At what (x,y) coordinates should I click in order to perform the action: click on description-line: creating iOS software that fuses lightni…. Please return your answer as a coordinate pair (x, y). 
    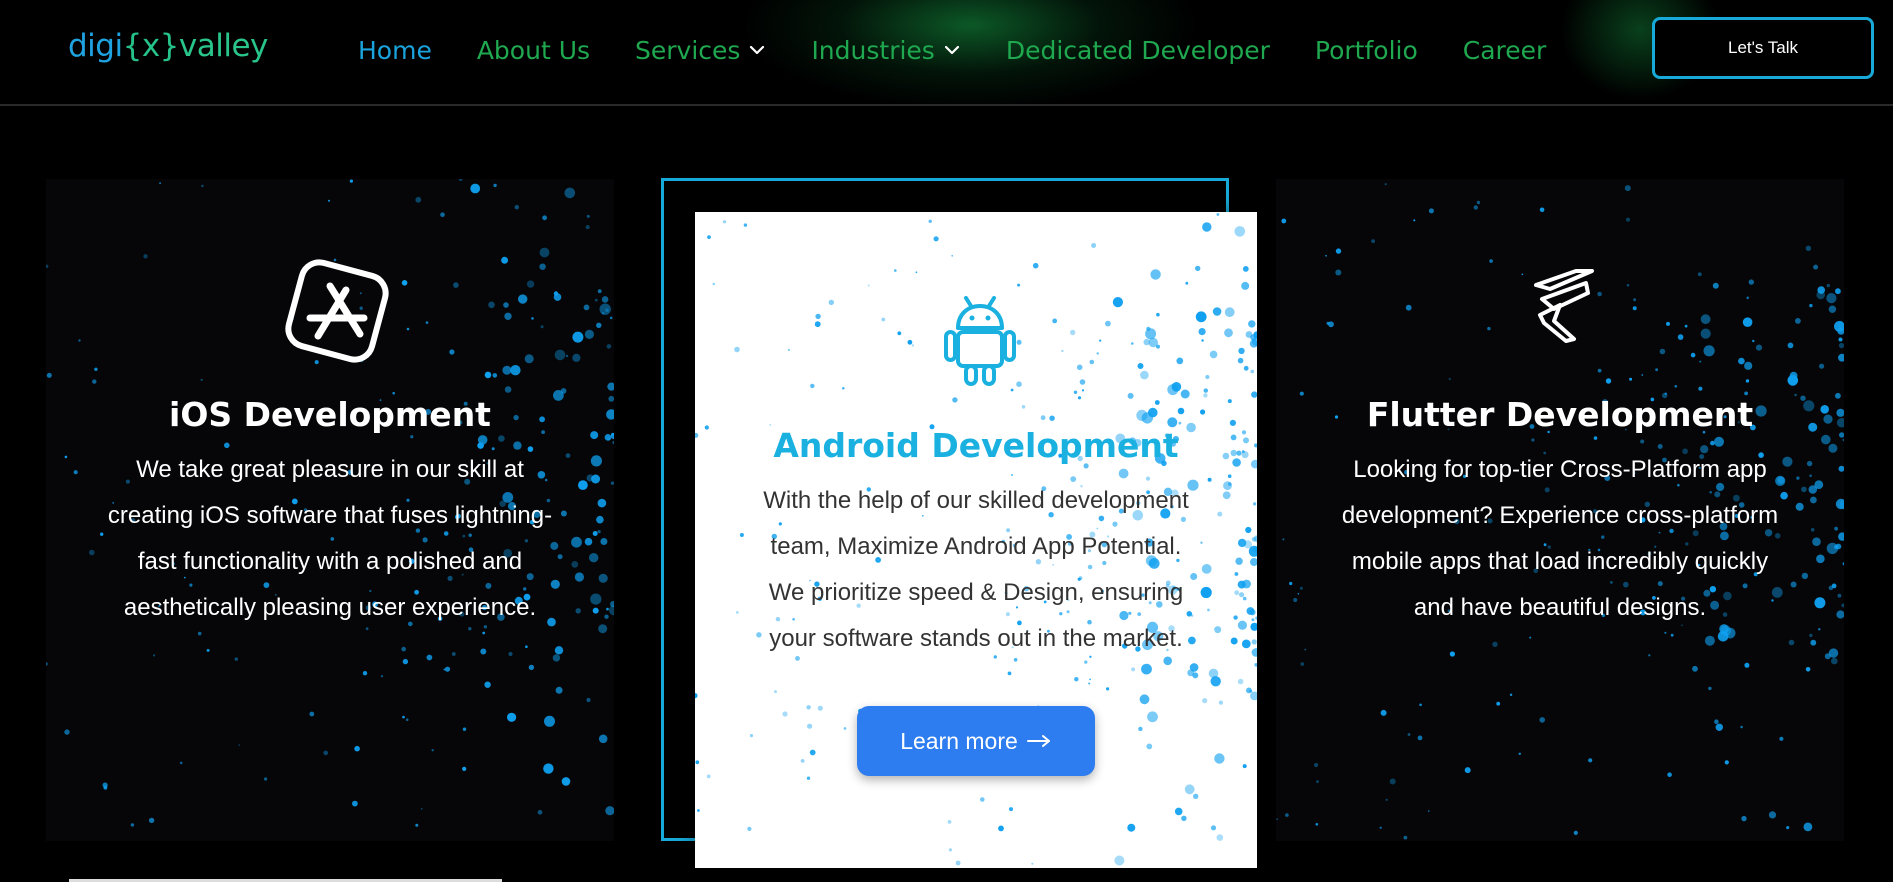
    Looking at the image, I should click on (330, 515).